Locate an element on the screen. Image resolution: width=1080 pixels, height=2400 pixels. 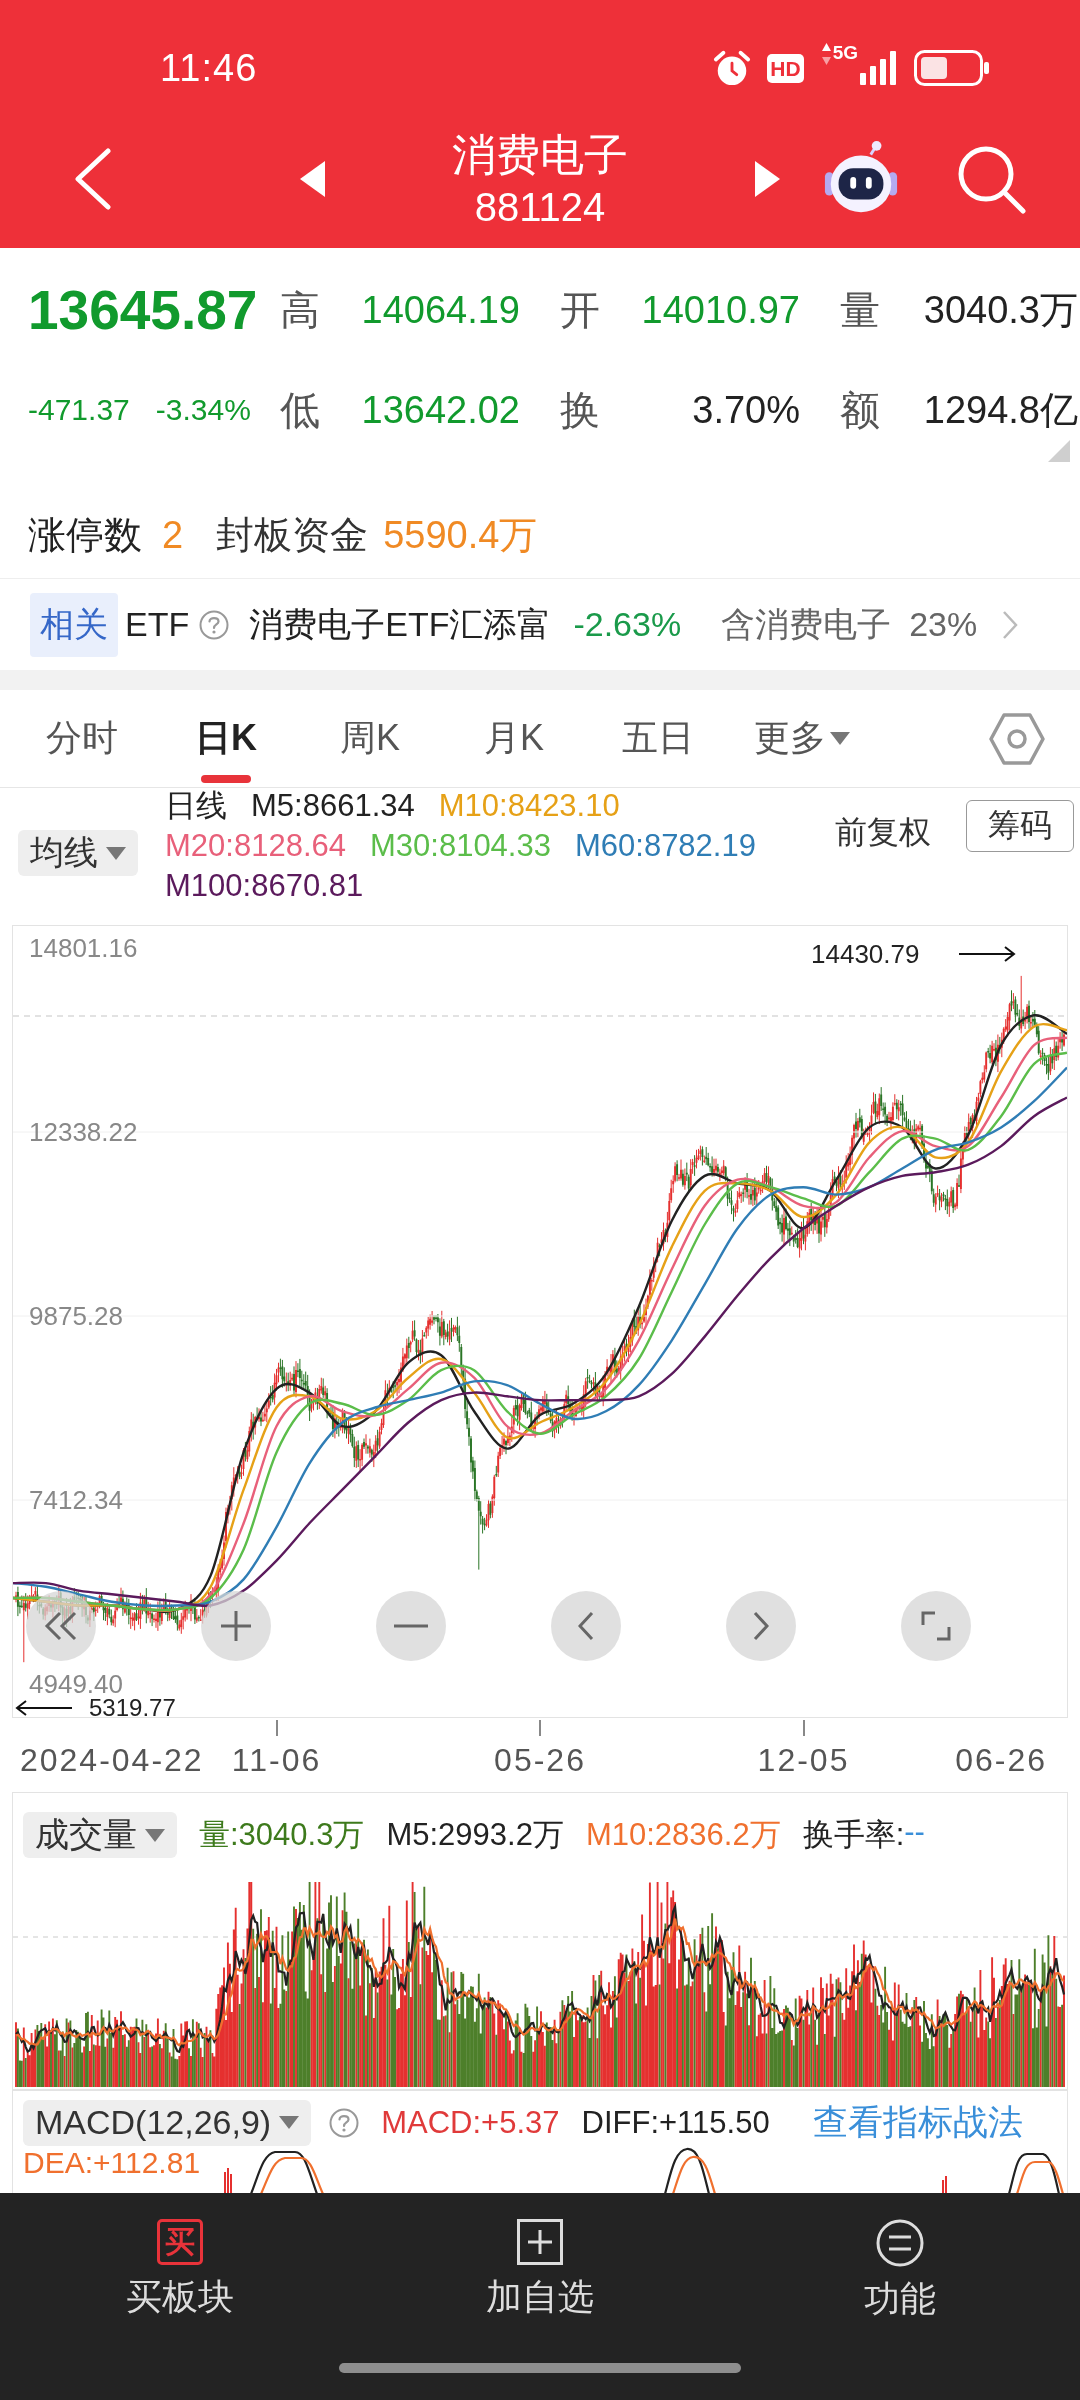
quote-value: 14064.19 is located at coordinates (440, 310).